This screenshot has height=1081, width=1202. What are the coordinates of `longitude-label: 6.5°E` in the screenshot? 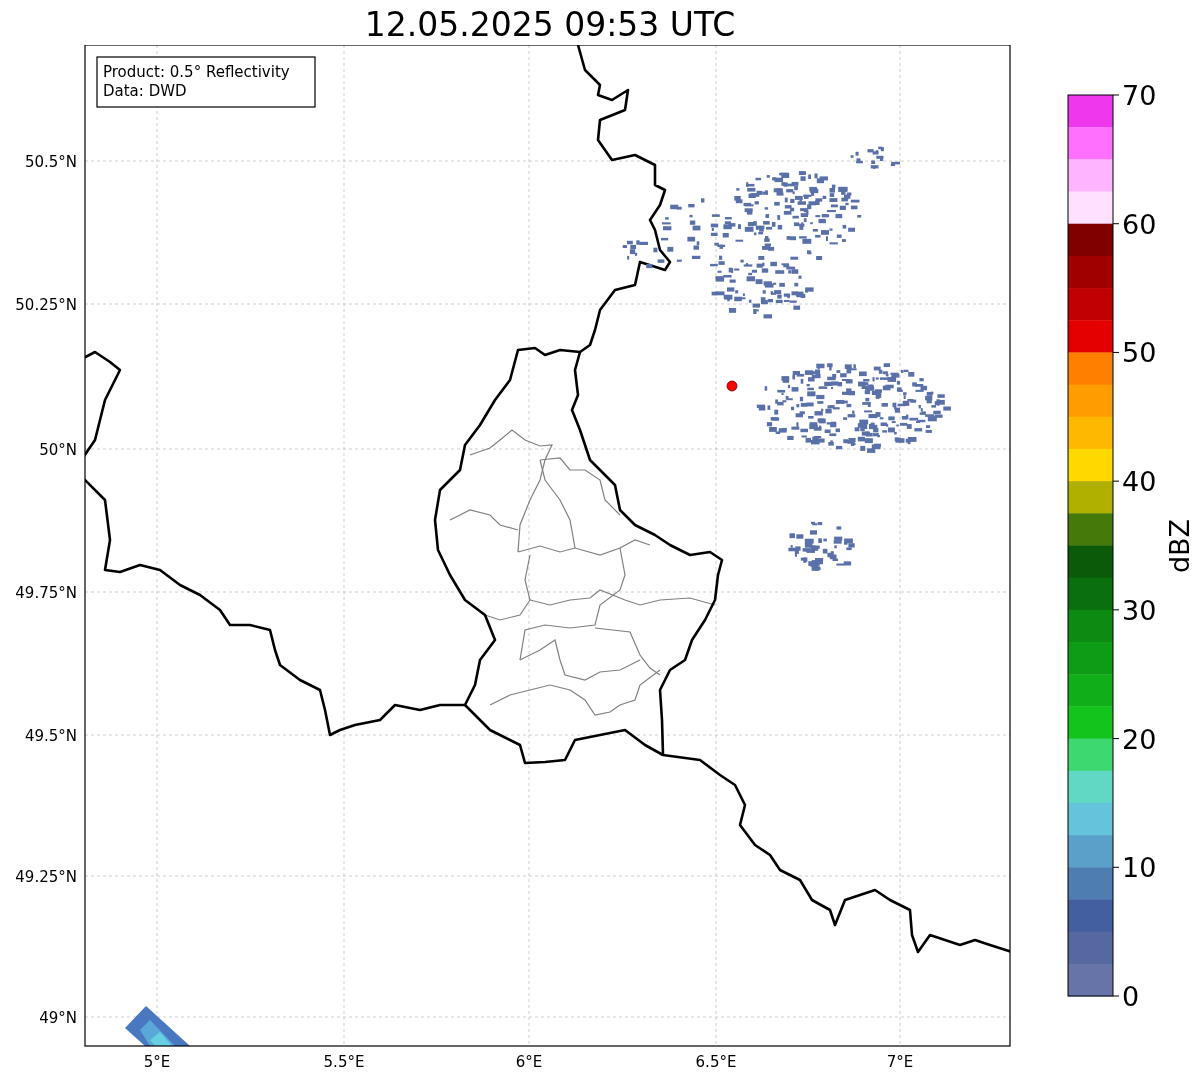 It's located at (716, 1062).